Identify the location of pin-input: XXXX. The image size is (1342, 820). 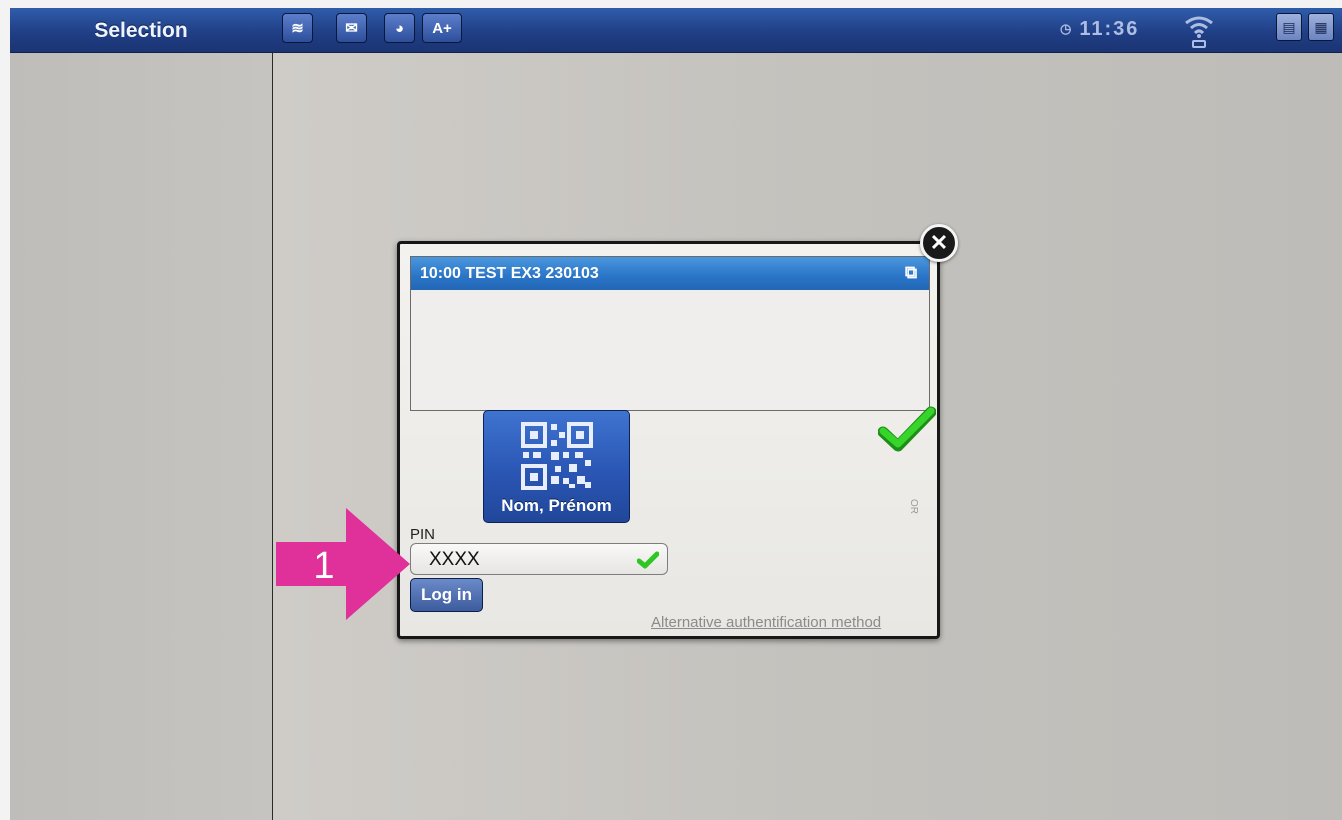
(539, 559).